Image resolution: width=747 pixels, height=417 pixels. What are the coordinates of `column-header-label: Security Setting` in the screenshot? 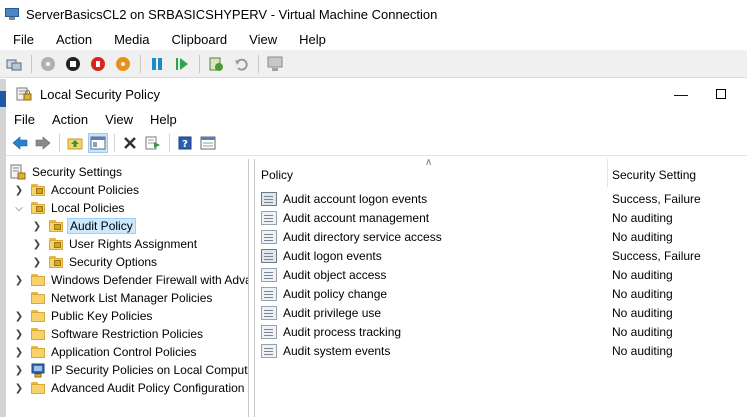 It's located at (654, 175).